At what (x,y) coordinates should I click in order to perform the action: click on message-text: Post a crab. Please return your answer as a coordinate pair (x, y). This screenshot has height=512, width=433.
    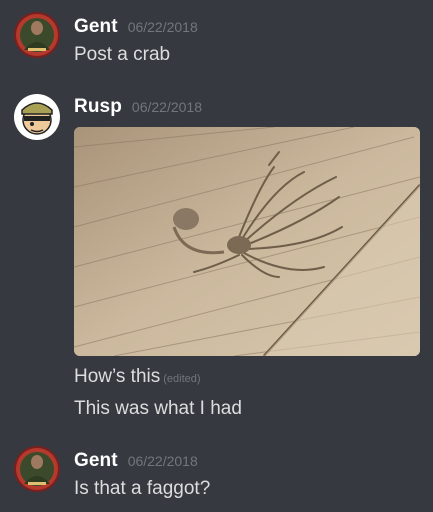
    Looking at the image, I should click on (122, 54).